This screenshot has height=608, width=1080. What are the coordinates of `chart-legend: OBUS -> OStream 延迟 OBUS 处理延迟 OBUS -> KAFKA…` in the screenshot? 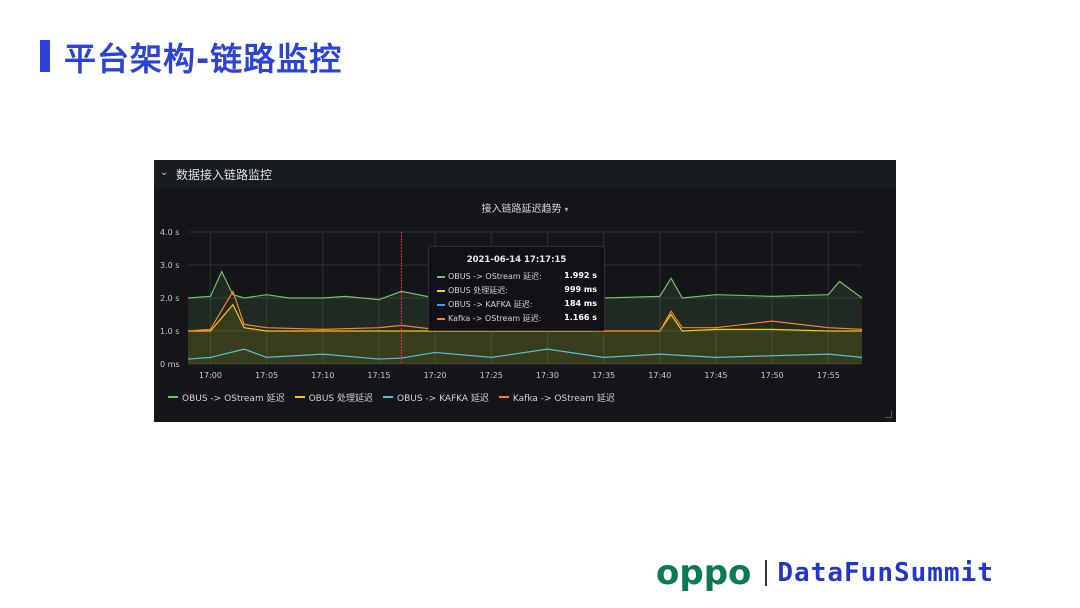 It's located at (391, 397).